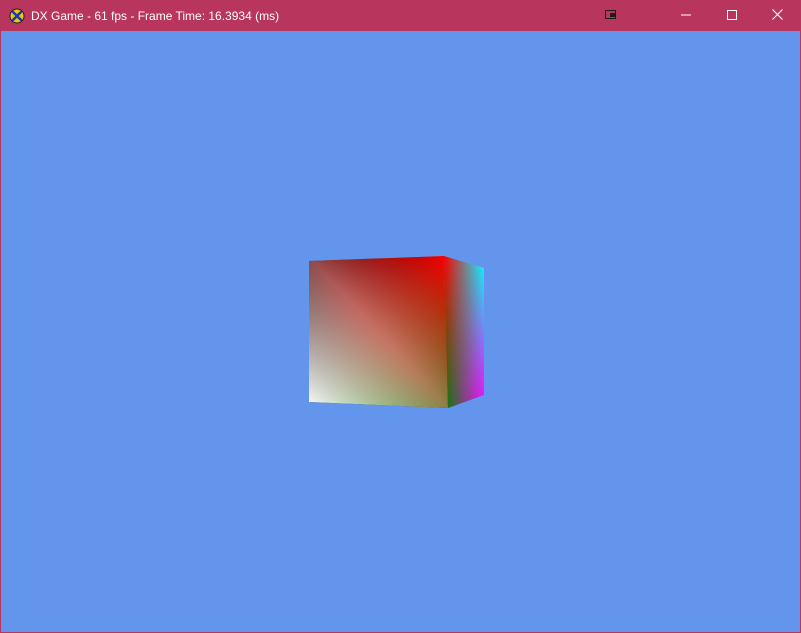 The width and height of the screenshot is (801, 633). Describe the element at coordinates (464, 332) in the screenshot. I see `cube-side-face` at that location.